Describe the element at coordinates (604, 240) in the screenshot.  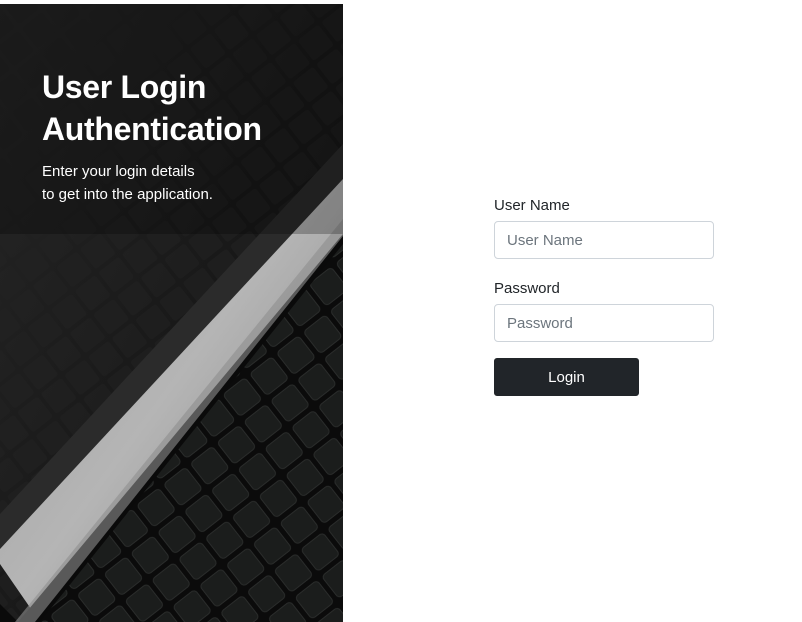
I see `username-field` at that location.